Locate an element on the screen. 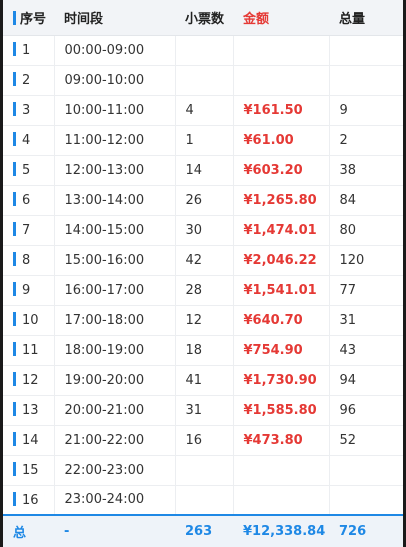 The height and width of the screenshot is (547, 406). row-index: 6 is located at coordinates (26, 200).